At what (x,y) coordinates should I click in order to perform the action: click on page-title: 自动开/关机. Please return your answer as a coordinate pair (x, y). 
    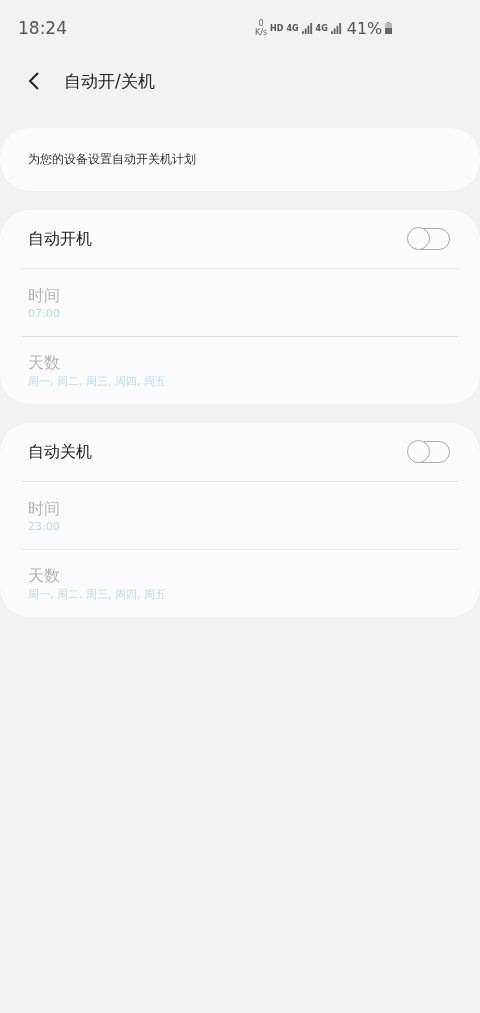
    Looking at the image, I should click on (109, 81).